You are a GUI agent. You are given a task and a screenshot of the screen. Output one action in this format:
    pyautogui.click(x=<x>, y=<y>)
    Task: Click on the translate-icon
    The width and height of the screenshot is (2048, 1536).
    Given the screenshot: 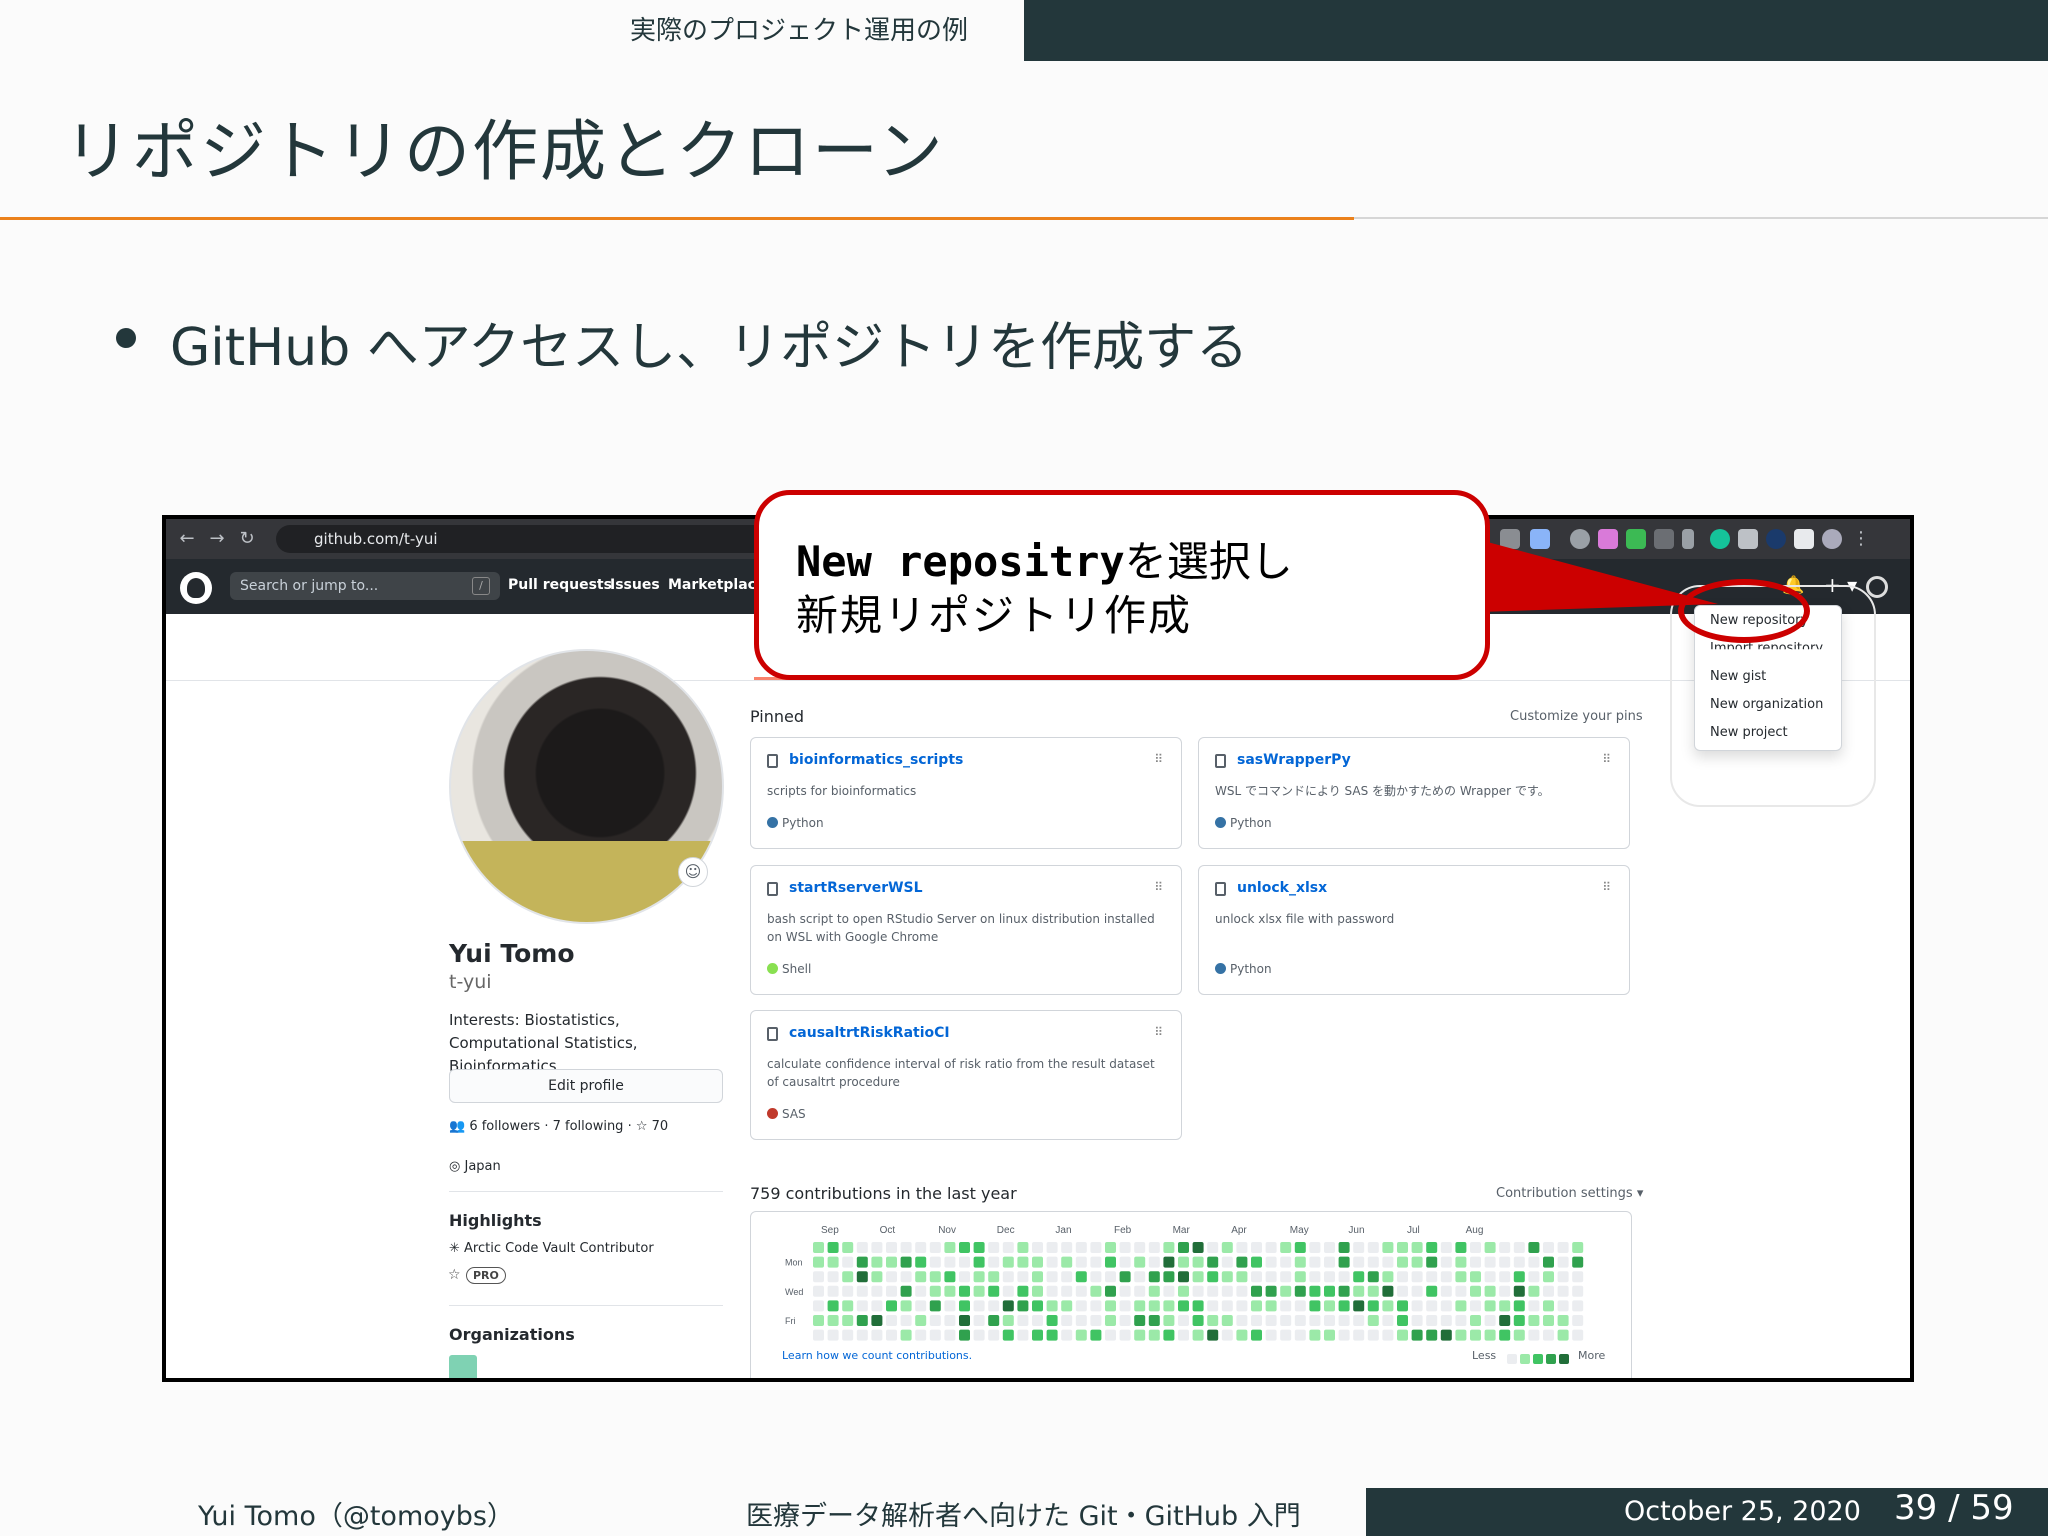 What is the action you would take?
    pyautogui.click(x=1510, y=539)
    